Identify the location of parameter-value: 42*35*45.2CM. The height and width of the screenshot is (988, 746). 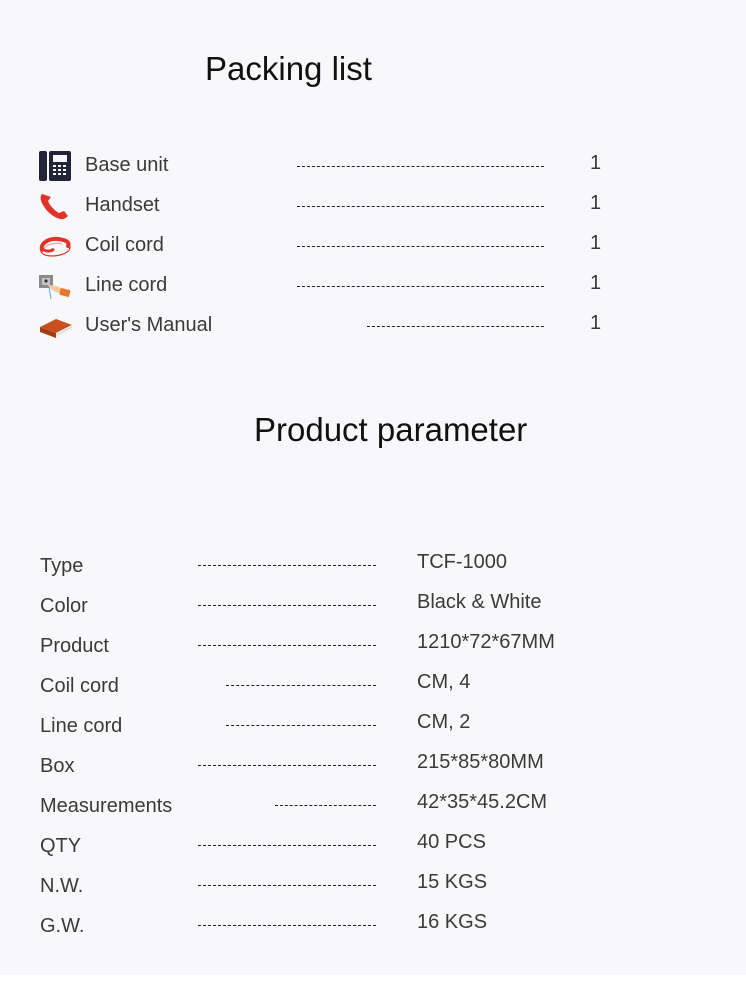
(482, 802).